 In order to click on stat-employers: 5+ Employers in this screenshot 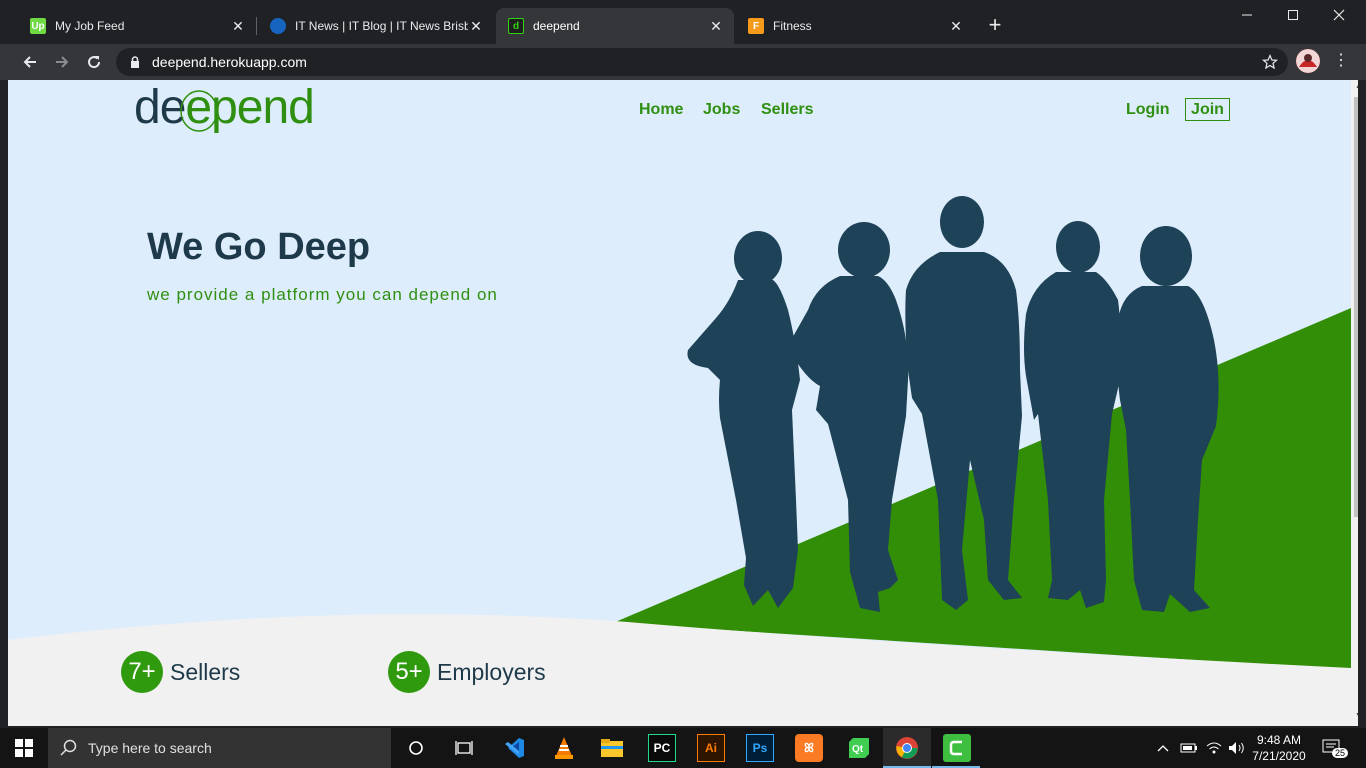, I will do `click(467, 672)`.